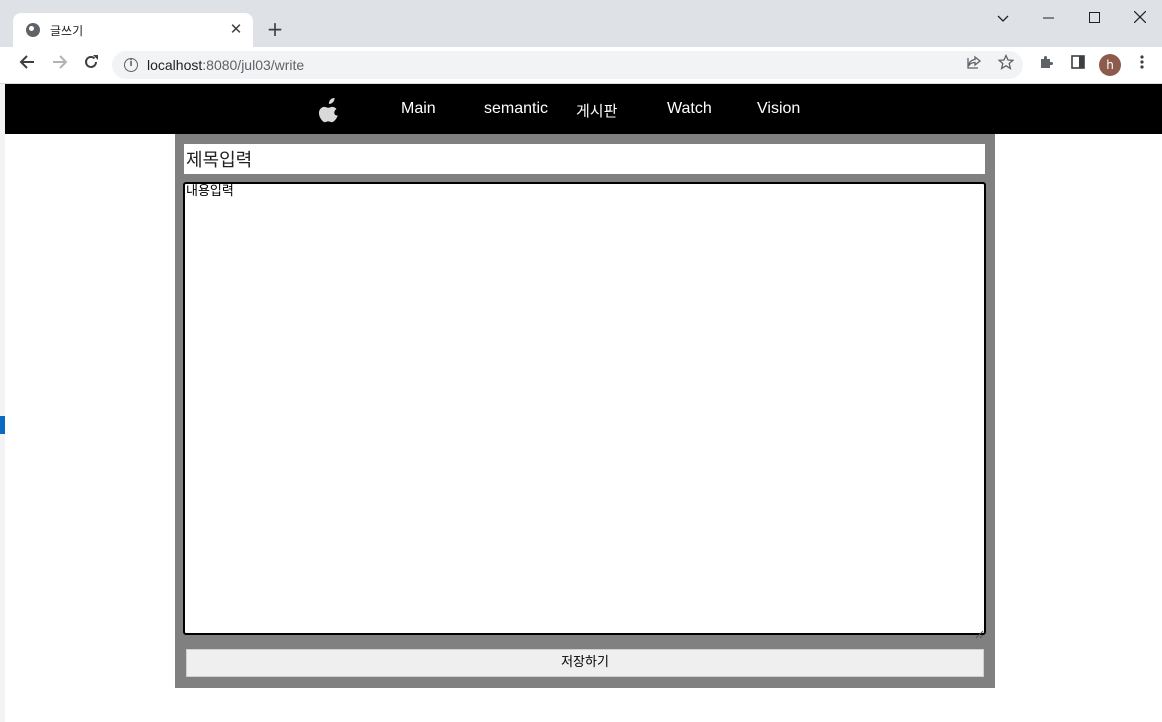 The image size is (1162, 722). I want to click on puzzle-icon, so click(1046, 65).